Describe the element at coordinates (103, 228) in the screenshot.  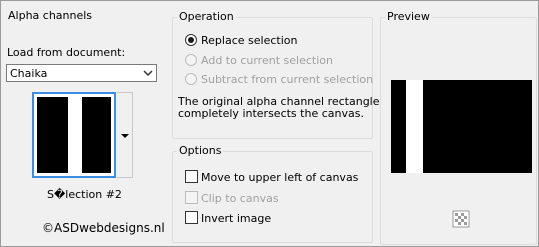
I see `copyright-text: ©ASDwebdesigns.nl` at that location.